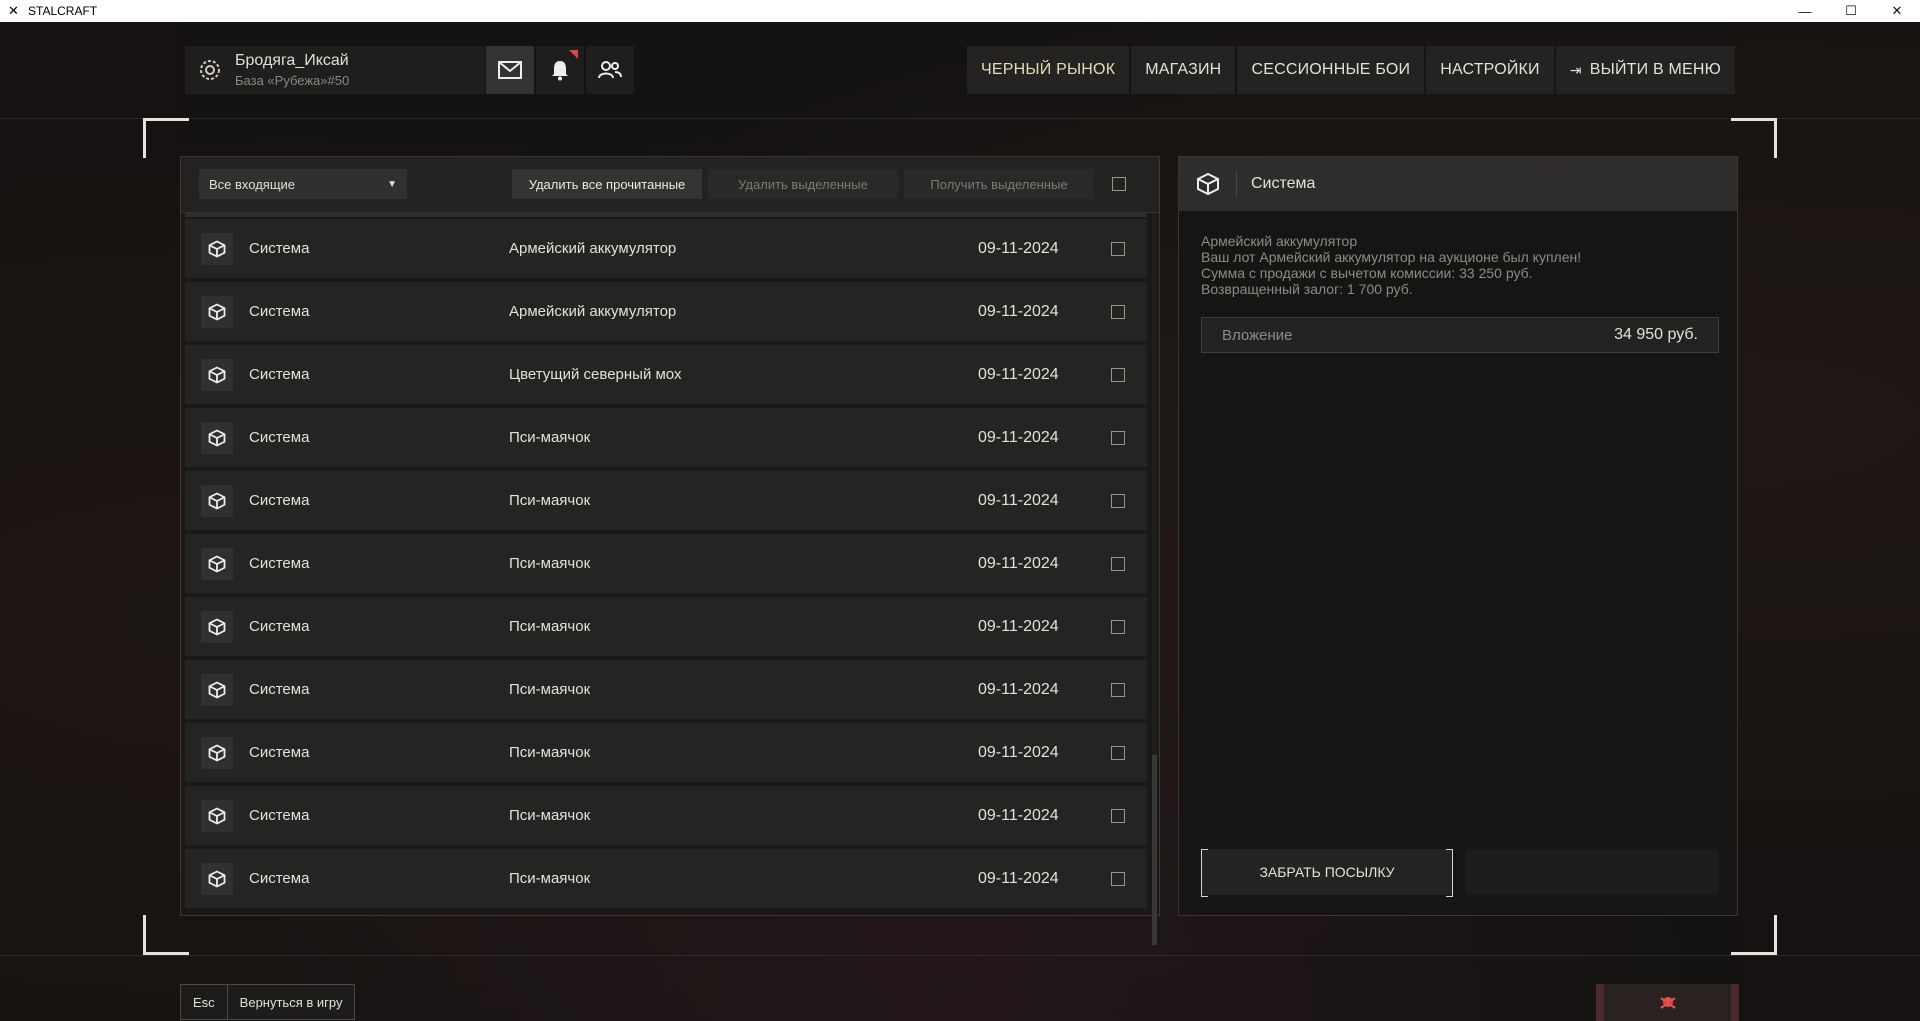  What do you see at coordinates (1754, 935) in the screenshot?
I see `frame-corner-bottom-right` at bounding box center [1754, 935].